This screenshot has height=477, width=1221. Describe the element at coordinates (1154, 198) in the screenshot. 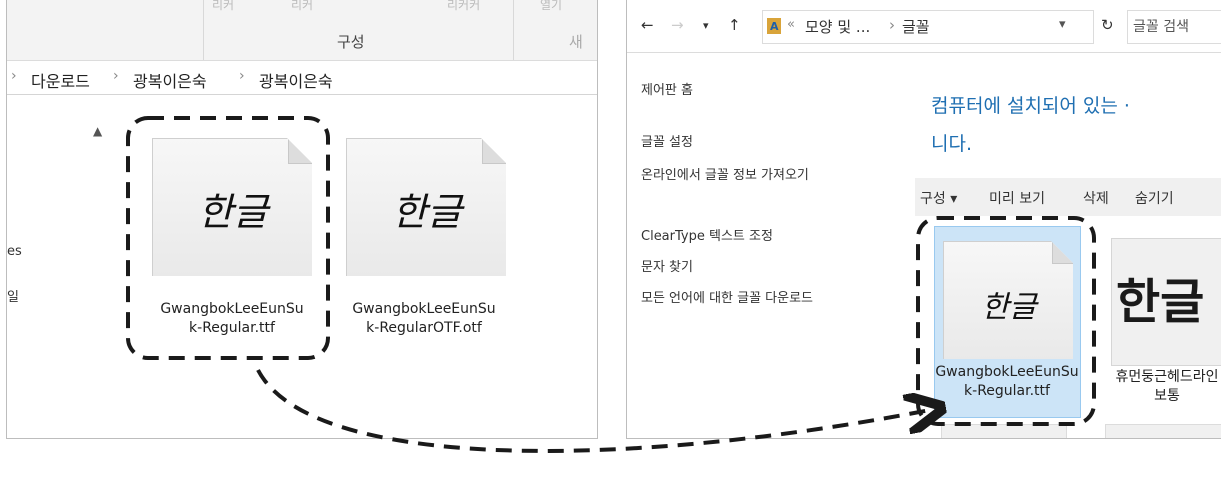

I see `hide-button: 숨기기` at that location.